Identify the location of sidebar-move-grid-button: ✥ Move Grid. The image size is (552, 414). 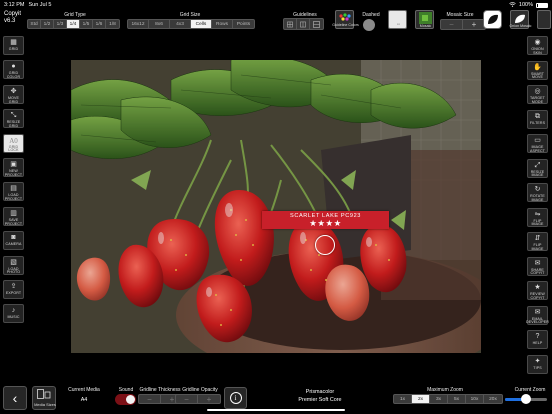
(13, 94).